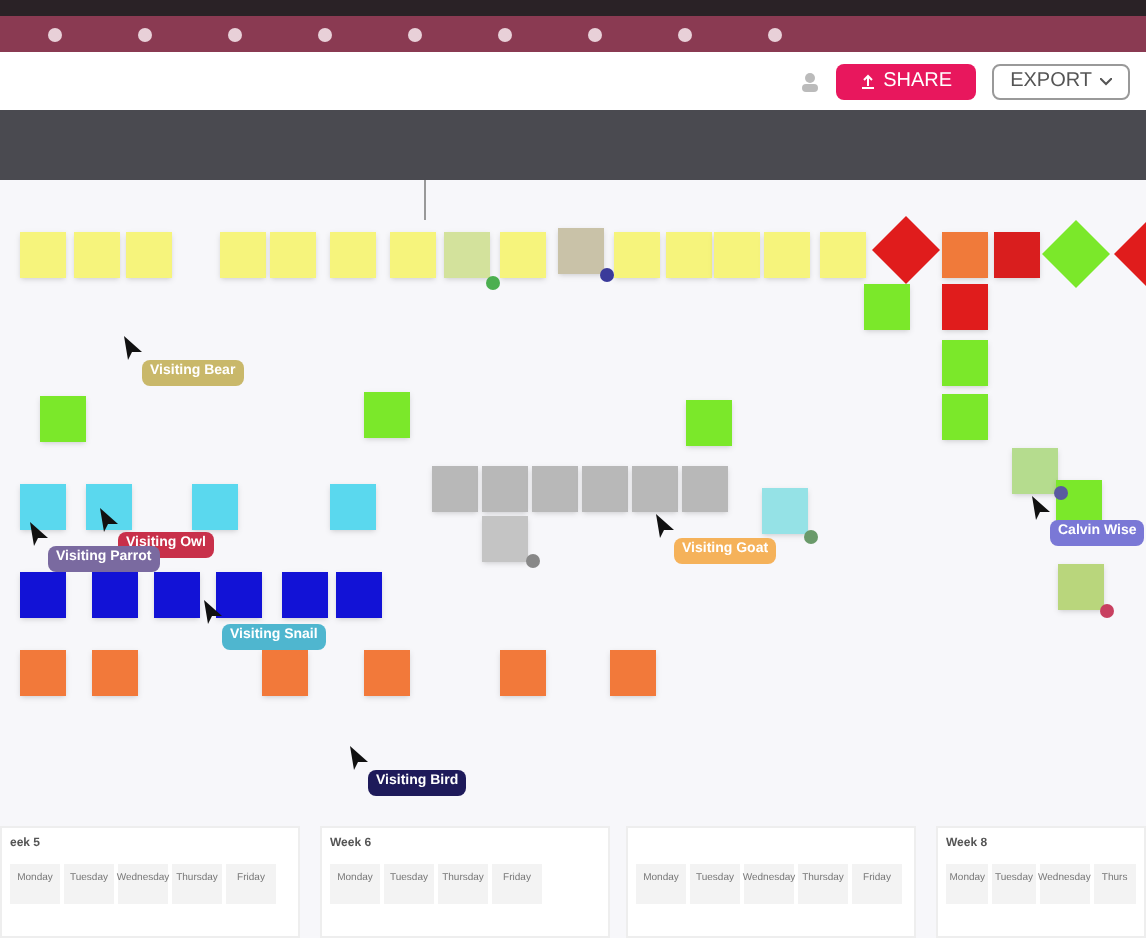 The image size is (1146, 938). I want to click on sticky-note, so click(109, 507).